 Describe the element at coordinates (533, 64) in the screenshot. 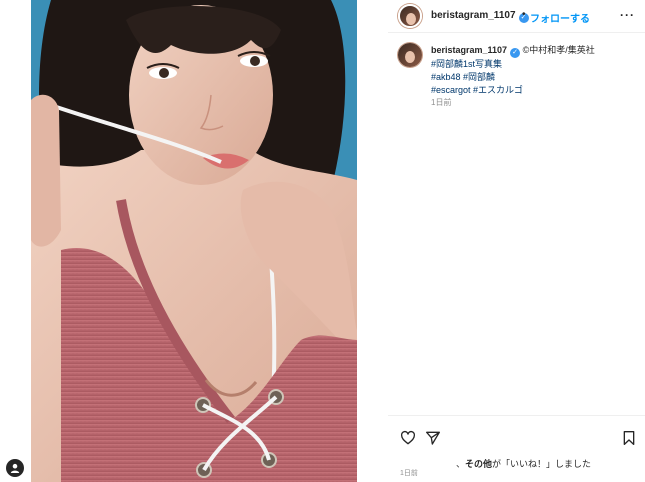

I see `hashtag-line-1: #岡部麟1st写真集` at that location.